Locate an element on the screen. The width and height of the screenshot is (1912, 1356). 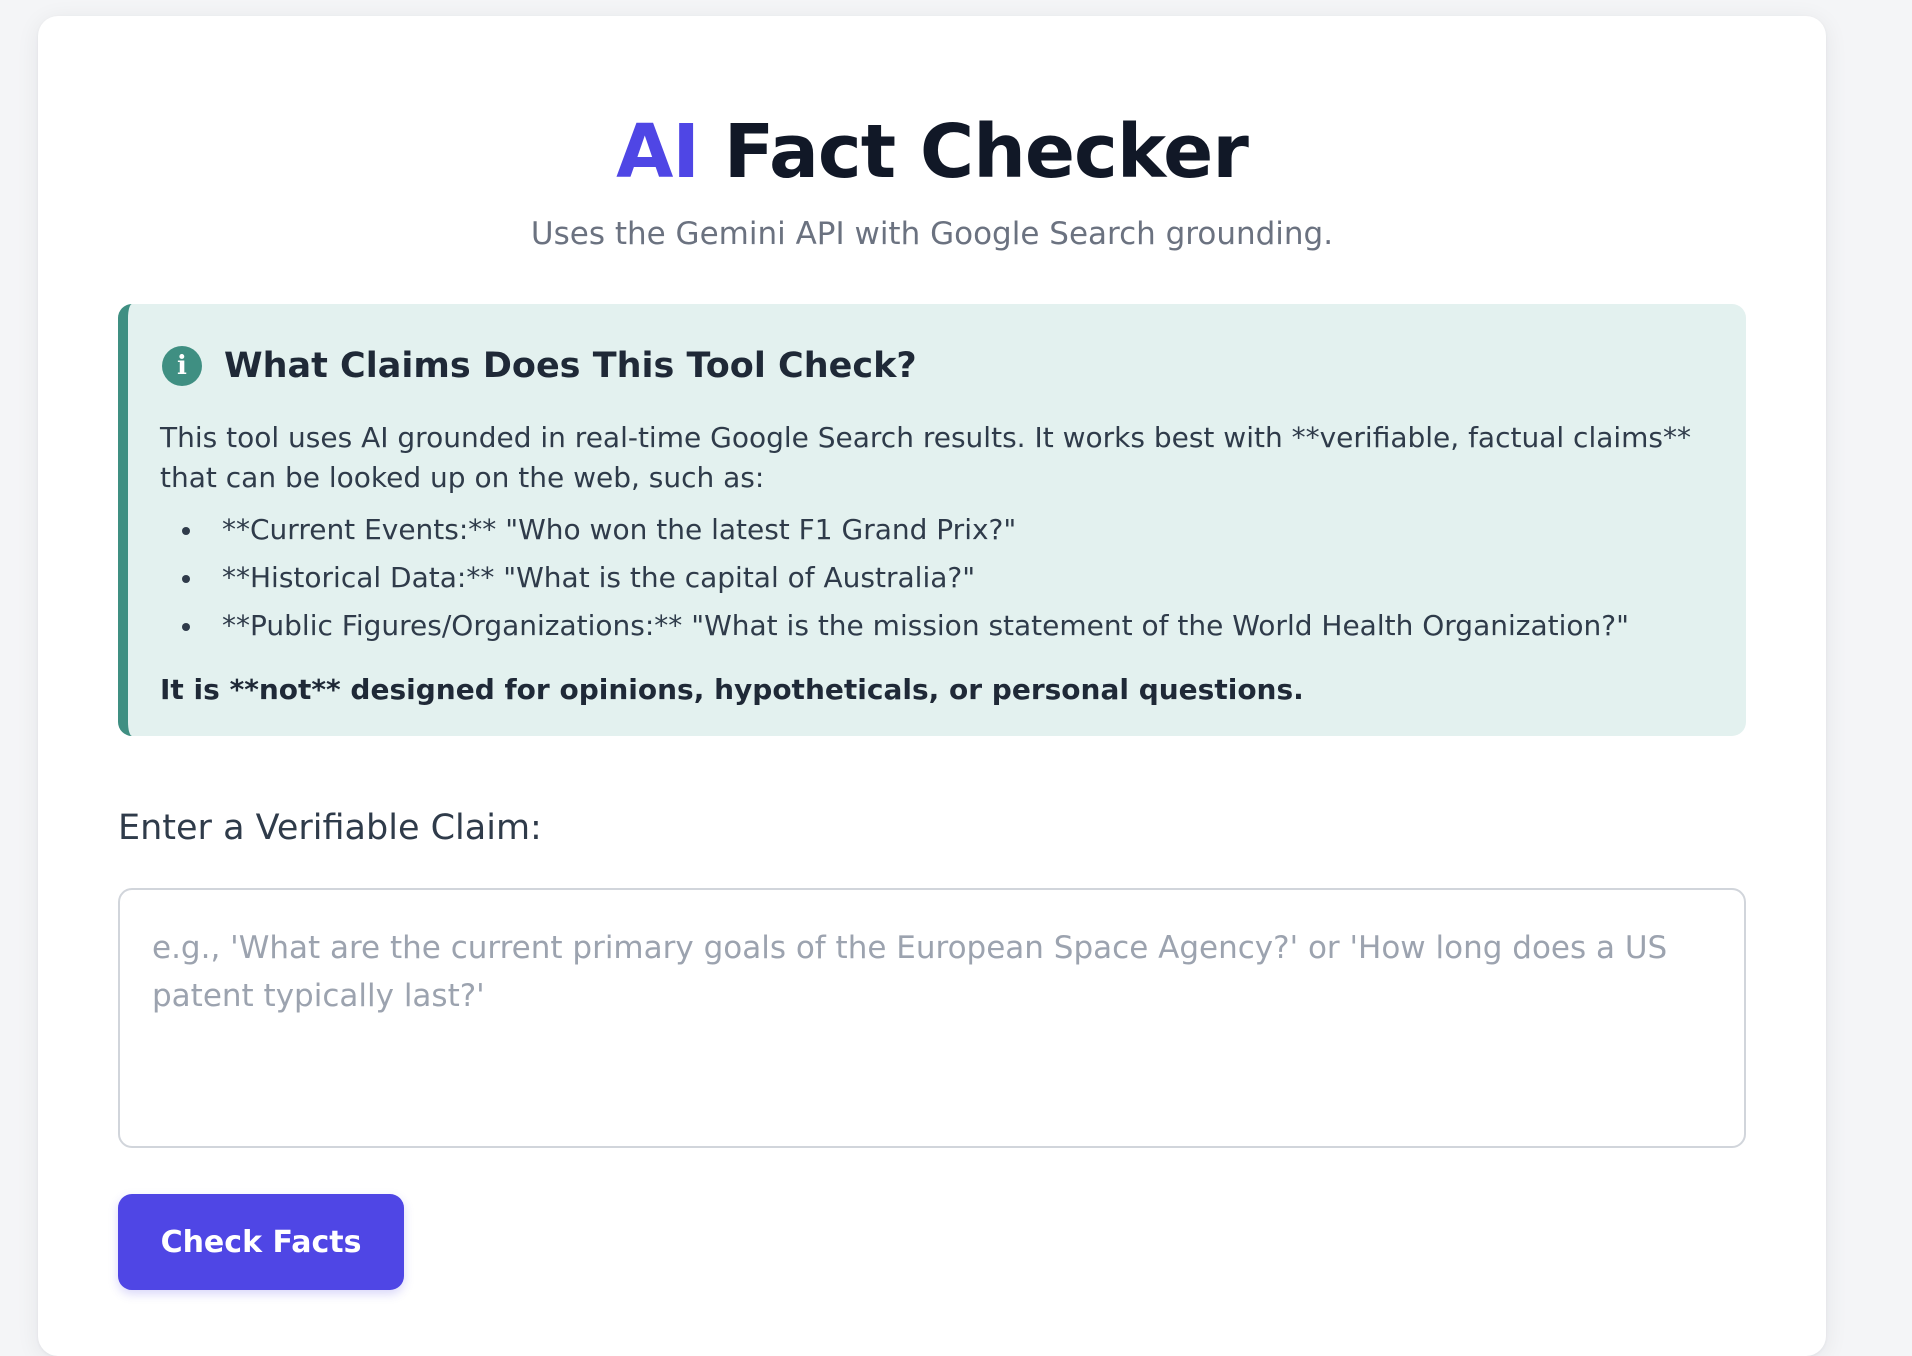
page-title: AI Fact Checker is located at coordinates (932, 152).